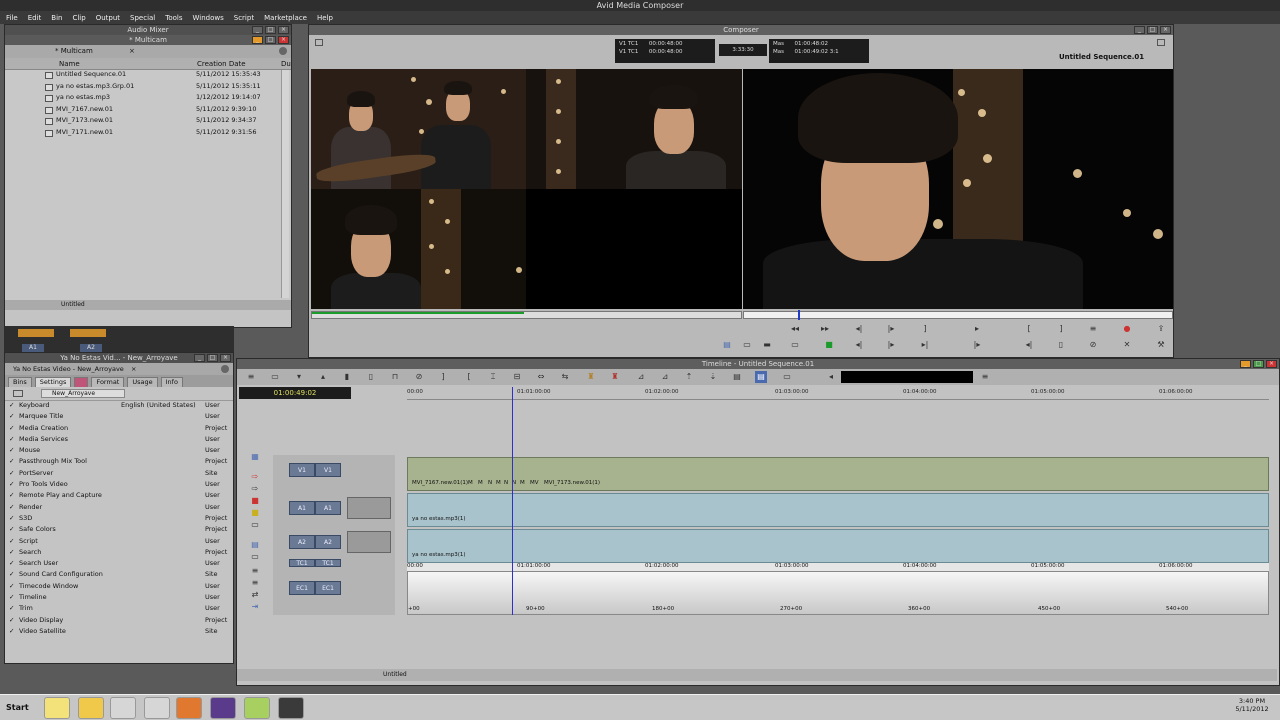  What do you see at coordinates (787, 377) in the screenshot?
I see `monitor-icon: ▭` at bounding box center [787, 377].